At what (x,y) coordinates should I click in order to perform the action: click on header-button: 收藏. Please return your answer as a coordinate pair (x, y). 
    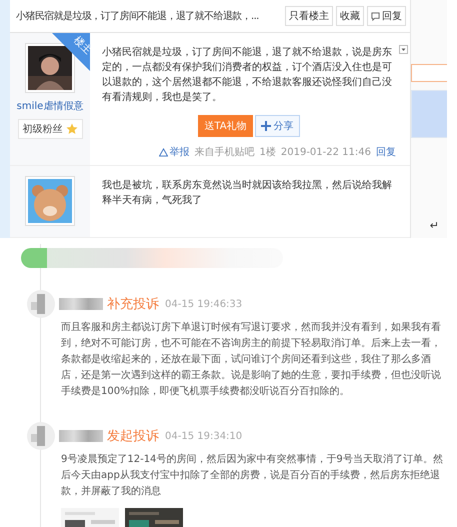
    Looking at the image, I should click on (350, 16).